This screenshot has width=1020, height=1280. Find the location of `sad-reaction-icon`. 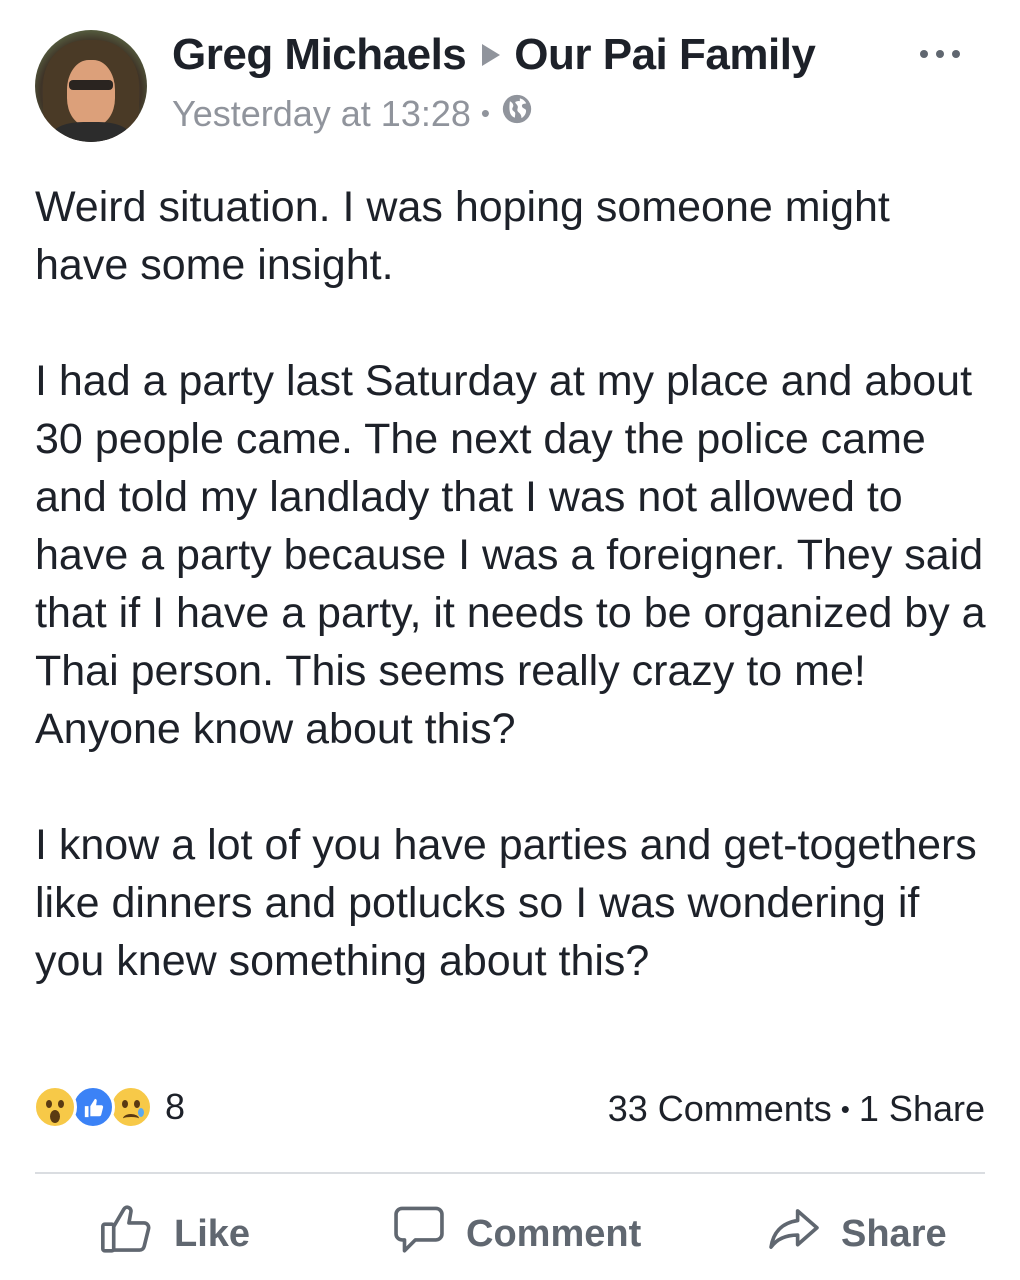

sad-reaction-icon is located at coordinates (131, 1107).